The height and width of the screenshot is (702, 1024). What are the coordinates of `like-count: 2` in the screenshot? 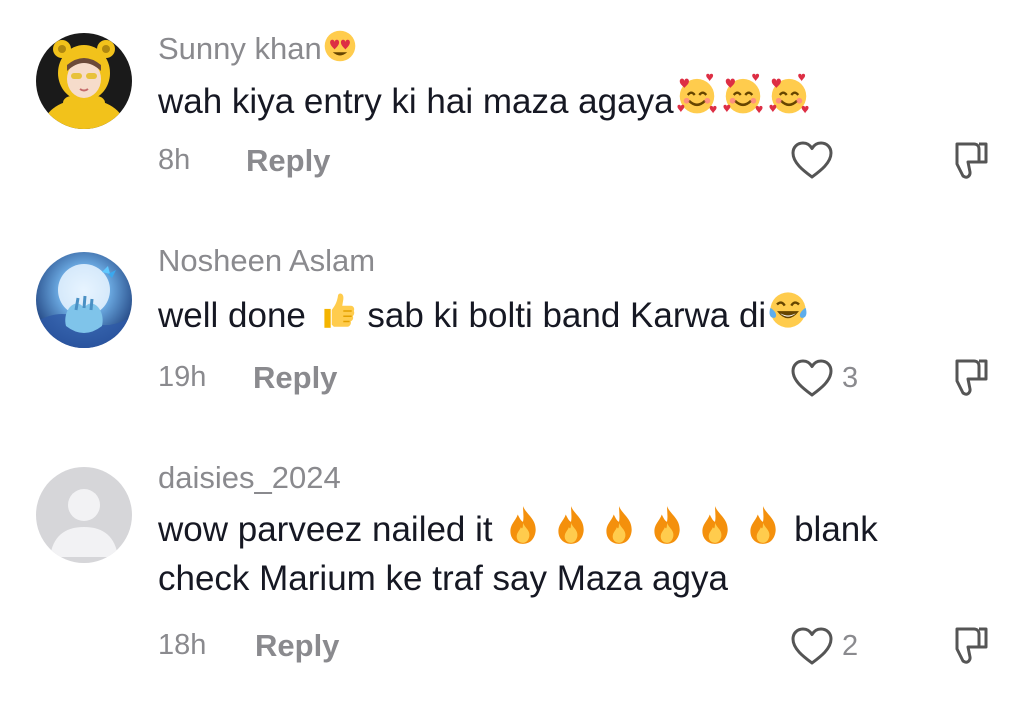 It's located at (850, 645).